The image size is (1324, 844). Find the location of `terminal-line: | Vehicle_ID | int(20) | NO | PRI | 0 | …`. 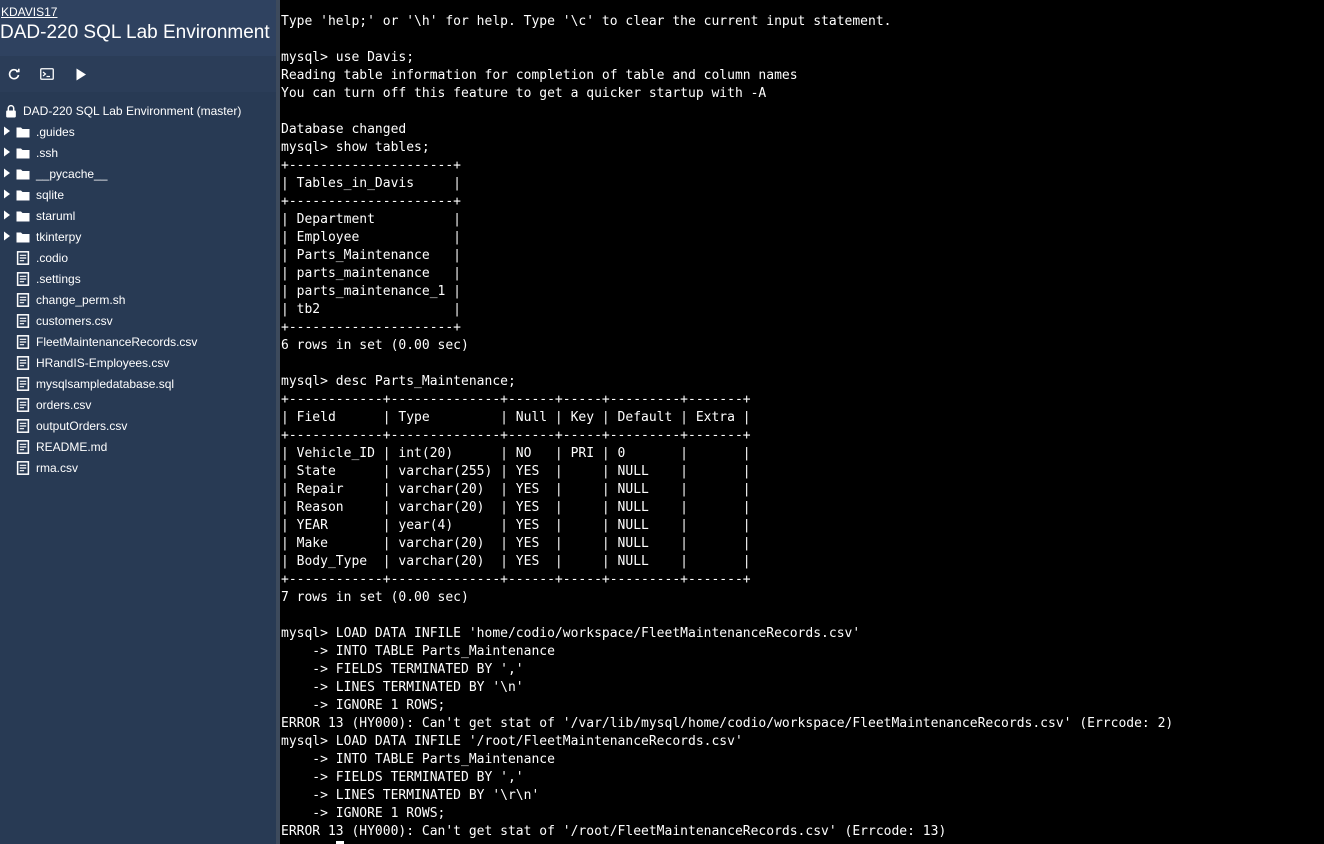

terminal-line: | Vehicle_ID | int(20) | NO | PRI | 0 | … is located at coordinates (516, 453).